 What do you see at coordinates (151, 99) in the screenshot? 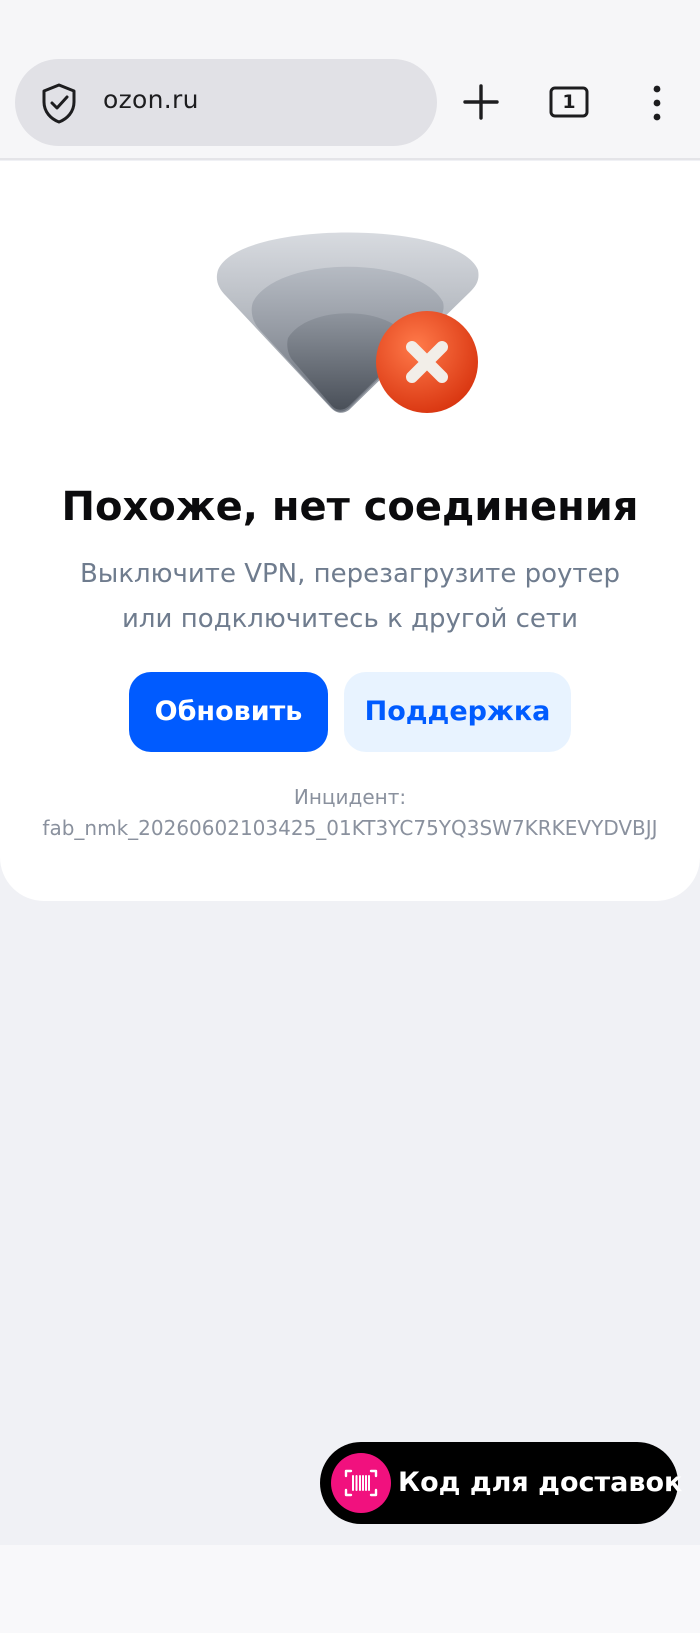
I see `address-url: ozon.ru` at bounding box center [151, 99].